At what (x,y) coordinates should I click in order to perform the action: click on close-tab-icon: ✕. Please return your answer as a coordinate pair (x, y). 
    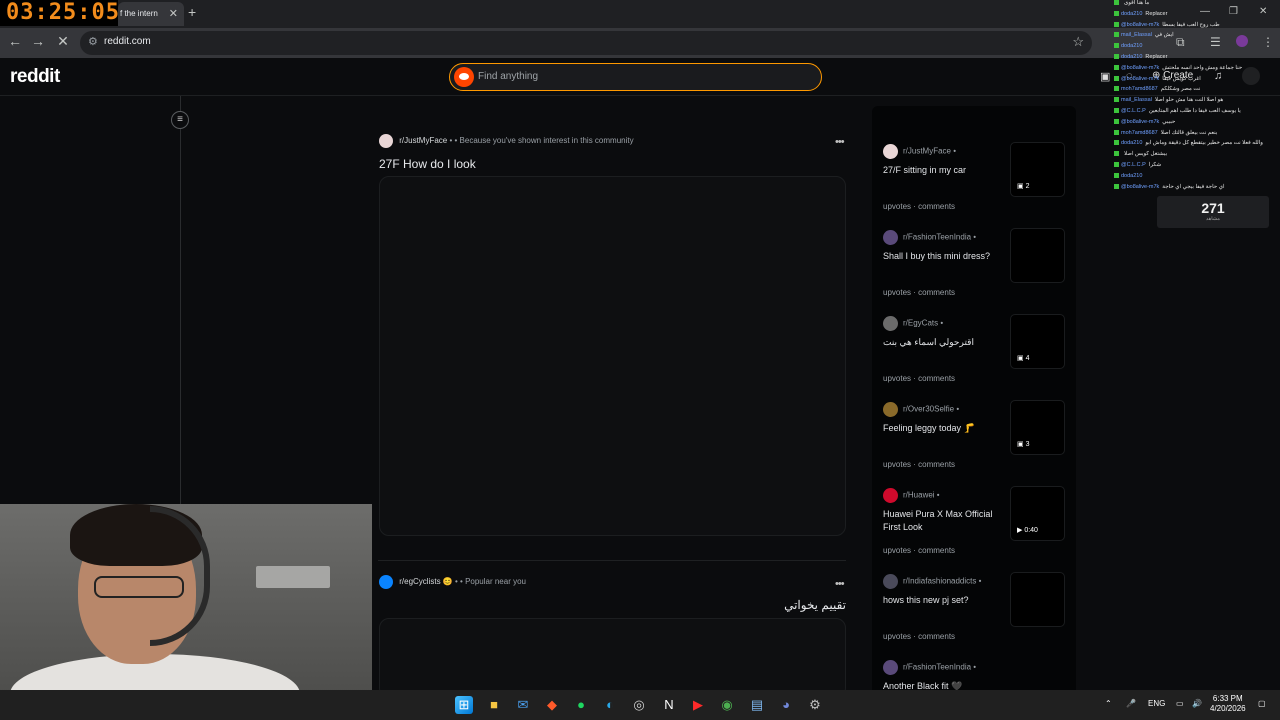
    Looking at the image, I should click on (173, 14).